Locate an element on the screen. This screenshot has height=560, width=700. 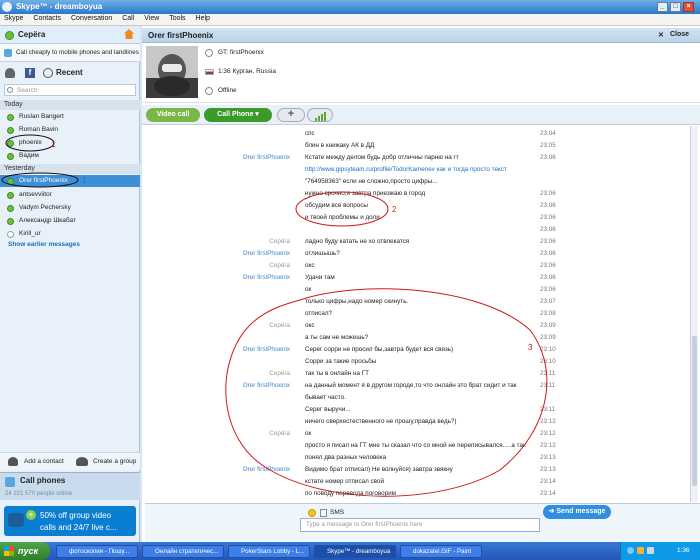
annotation-label-2: 2 is located at coordinates (394, 209).